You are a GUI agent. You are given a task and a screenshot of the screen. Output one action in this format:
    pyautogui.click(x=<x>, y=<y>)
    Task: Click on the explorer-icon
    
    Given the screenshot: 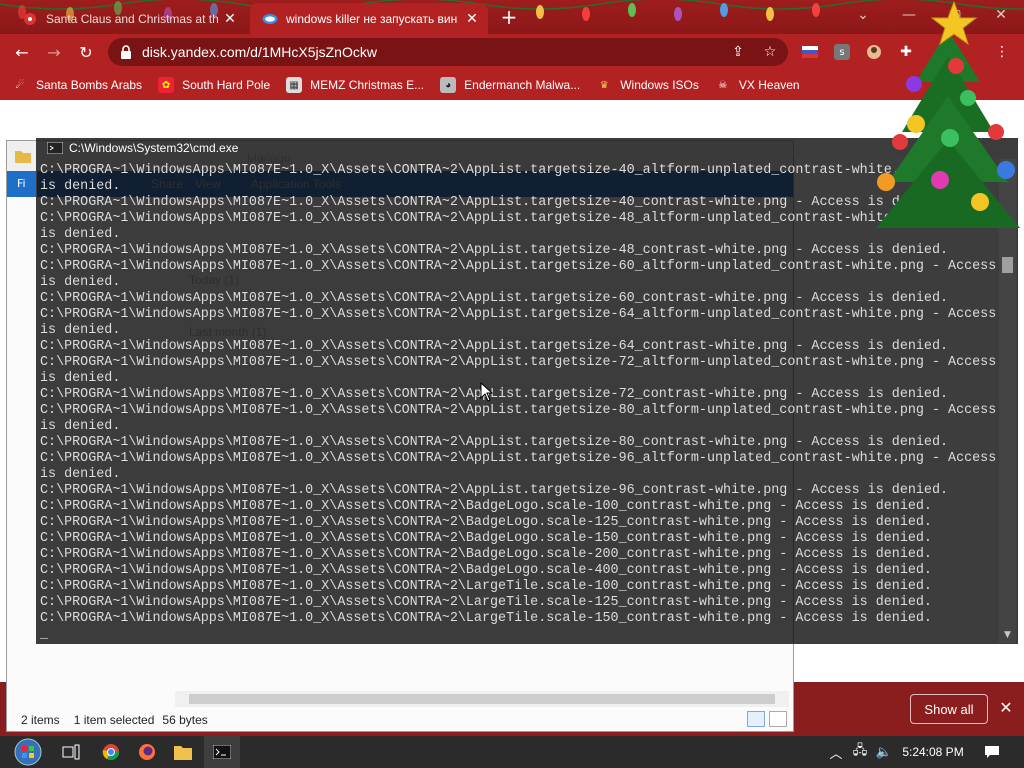 What is the action you would take?
    pyautogui.click(x=183, y=752)
    